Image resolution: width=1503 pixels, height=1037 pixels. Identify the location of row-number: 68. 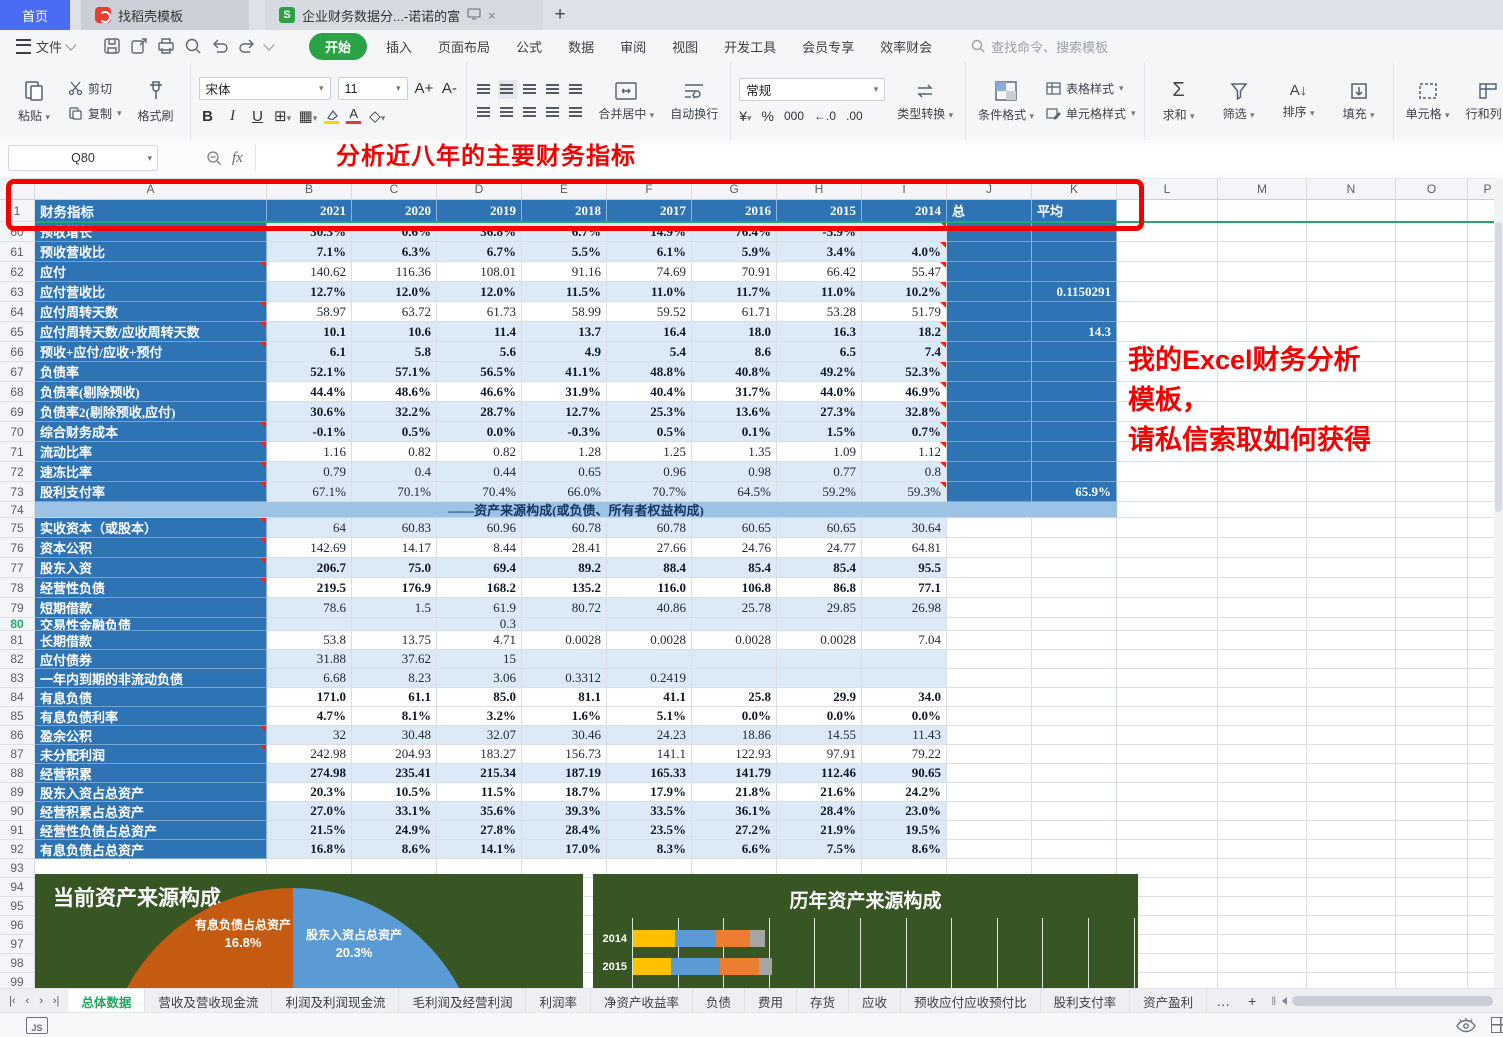
(17, 392).